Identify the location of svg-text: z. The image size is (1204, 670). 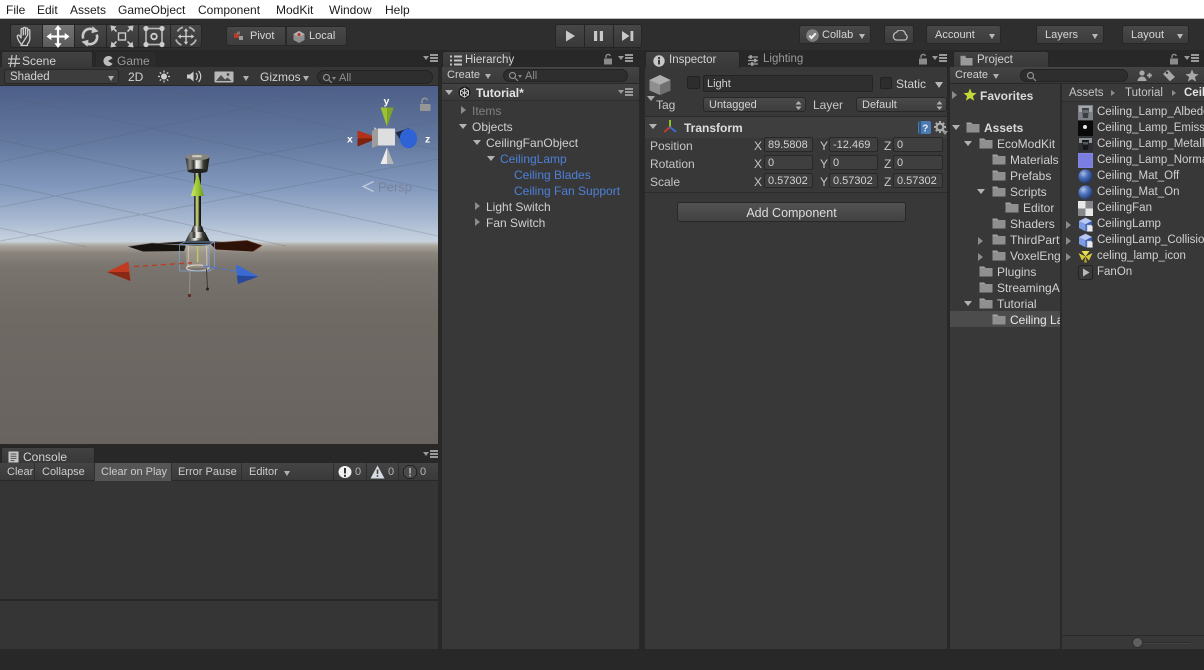
(427, 140).